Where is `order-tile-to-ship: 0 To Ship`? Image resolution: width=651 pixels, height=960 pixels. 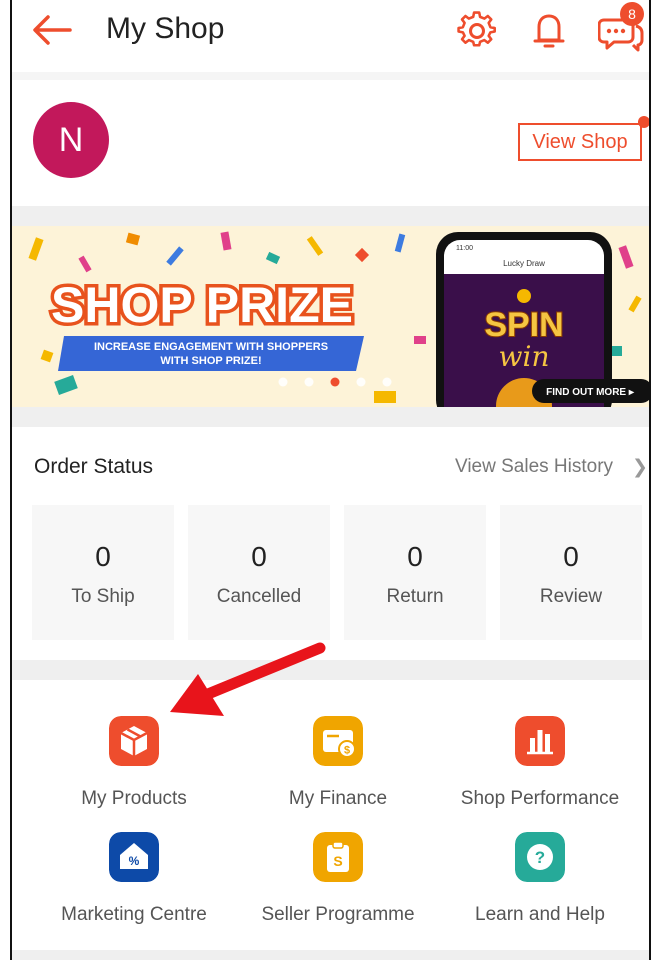 order-tile-to-ship: 0 To Ship is located at coordinates (103, 572).